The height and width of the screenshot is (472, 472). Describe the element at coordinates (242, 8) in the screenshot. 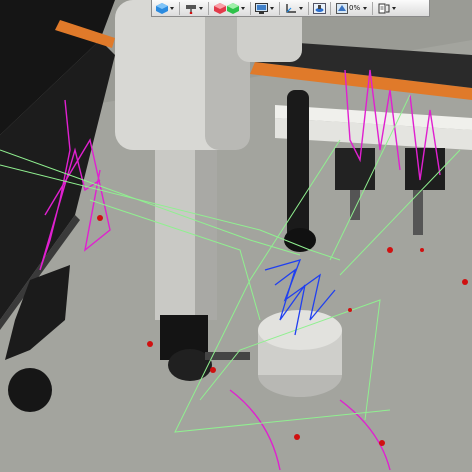

I see `shading-dropdown` at that location.